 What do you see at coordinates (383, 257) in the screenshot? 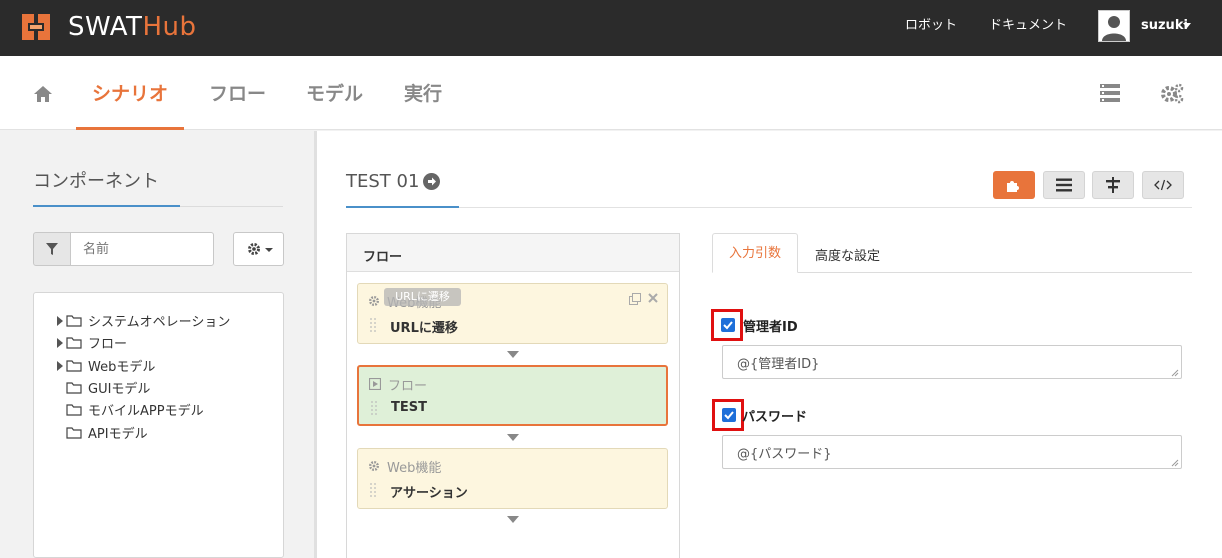
I see `flow-panel-title: フロー` at bounding box center [383, 257].